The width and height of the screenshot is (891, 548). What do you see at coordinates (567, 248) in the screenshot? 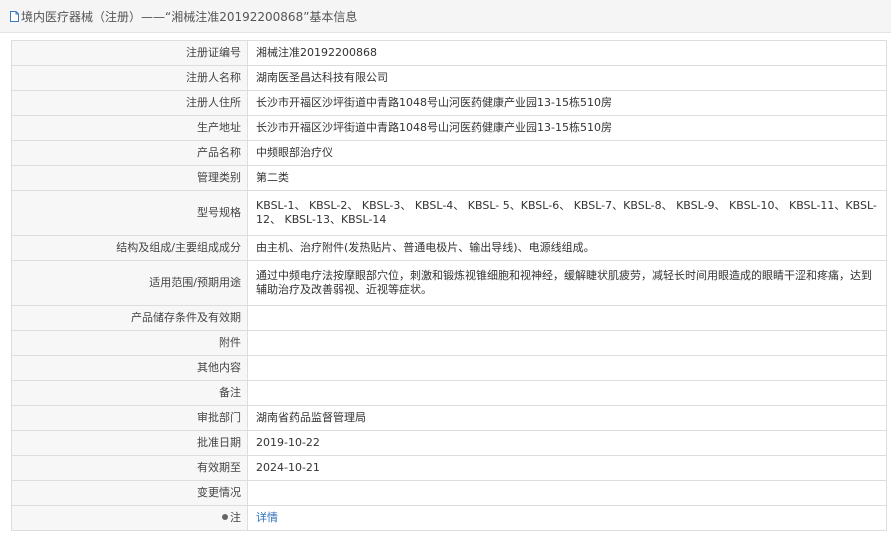
I see `row-value: 由主机、治疗附件(发热贴片、普通电极片、输出导线)、电源线组成。` at bounding box center [567, 248].